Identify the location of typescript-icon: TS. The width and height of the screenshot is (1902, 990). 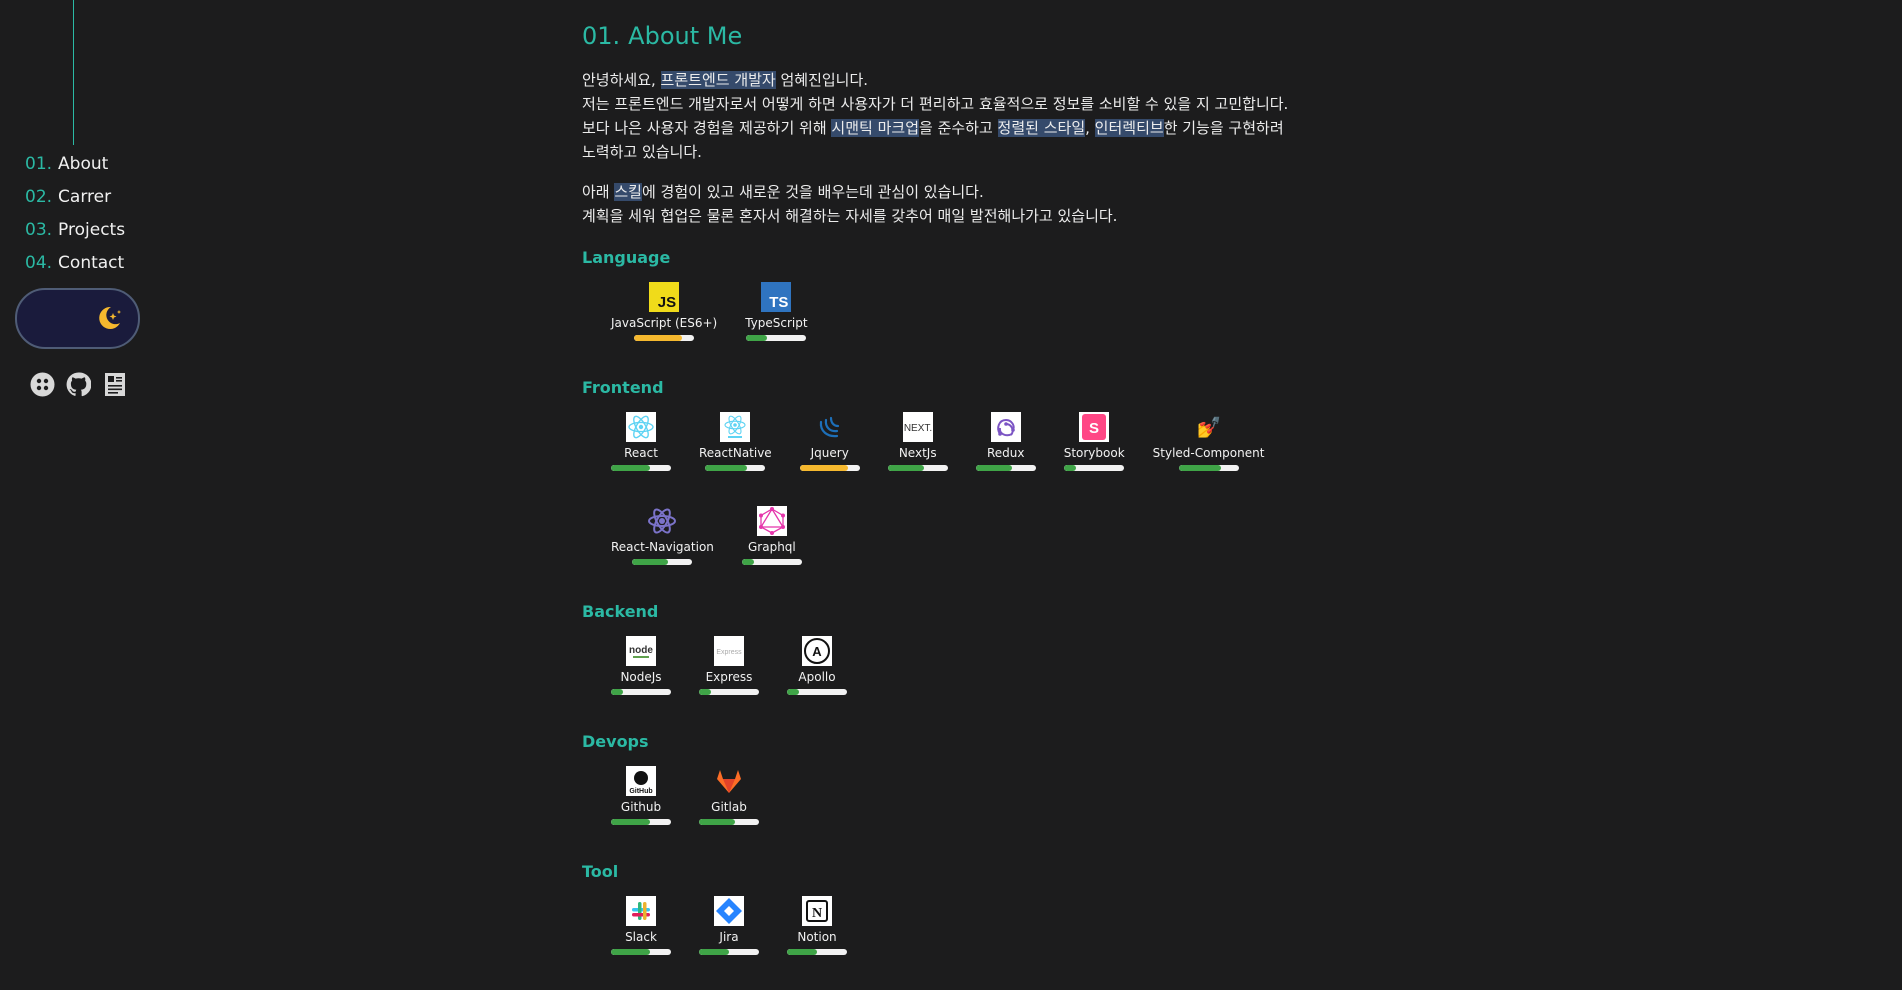
(776, 297).